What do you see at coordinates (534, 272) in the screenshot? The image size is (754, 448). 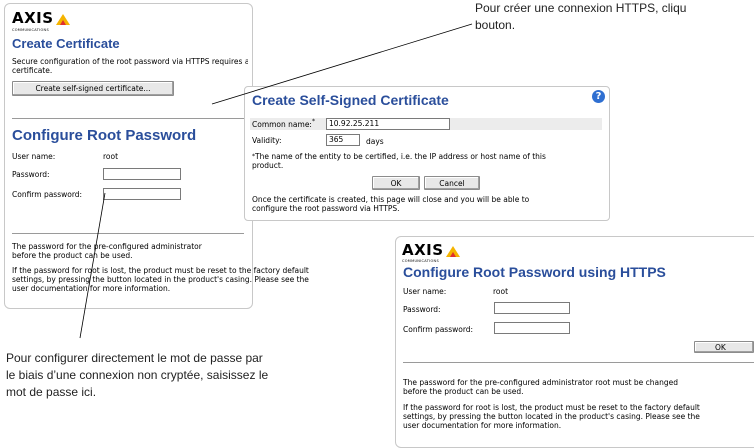 I see `https-panel-title: Configure Root Password using HTTPS` at bounding box center [534, 272].